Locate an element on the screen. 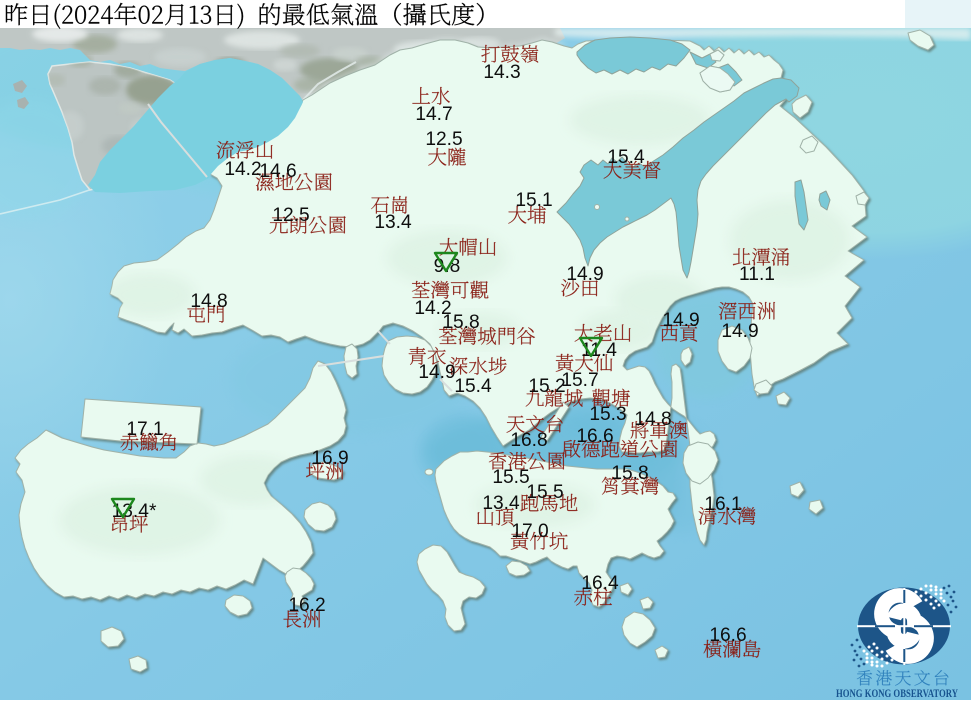 The width and height of the screenshot is (971, 705). svg-text: 15.7 is located at coordinates (579, 380).